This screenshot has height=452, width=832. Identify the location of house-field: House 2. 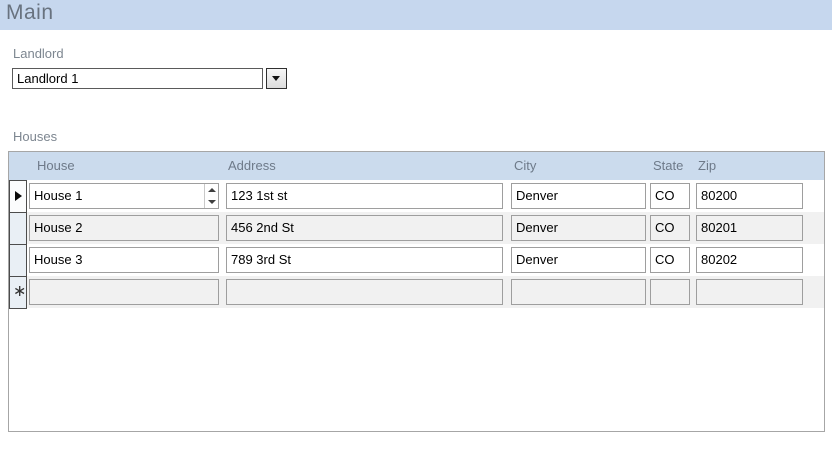
(124, 228).